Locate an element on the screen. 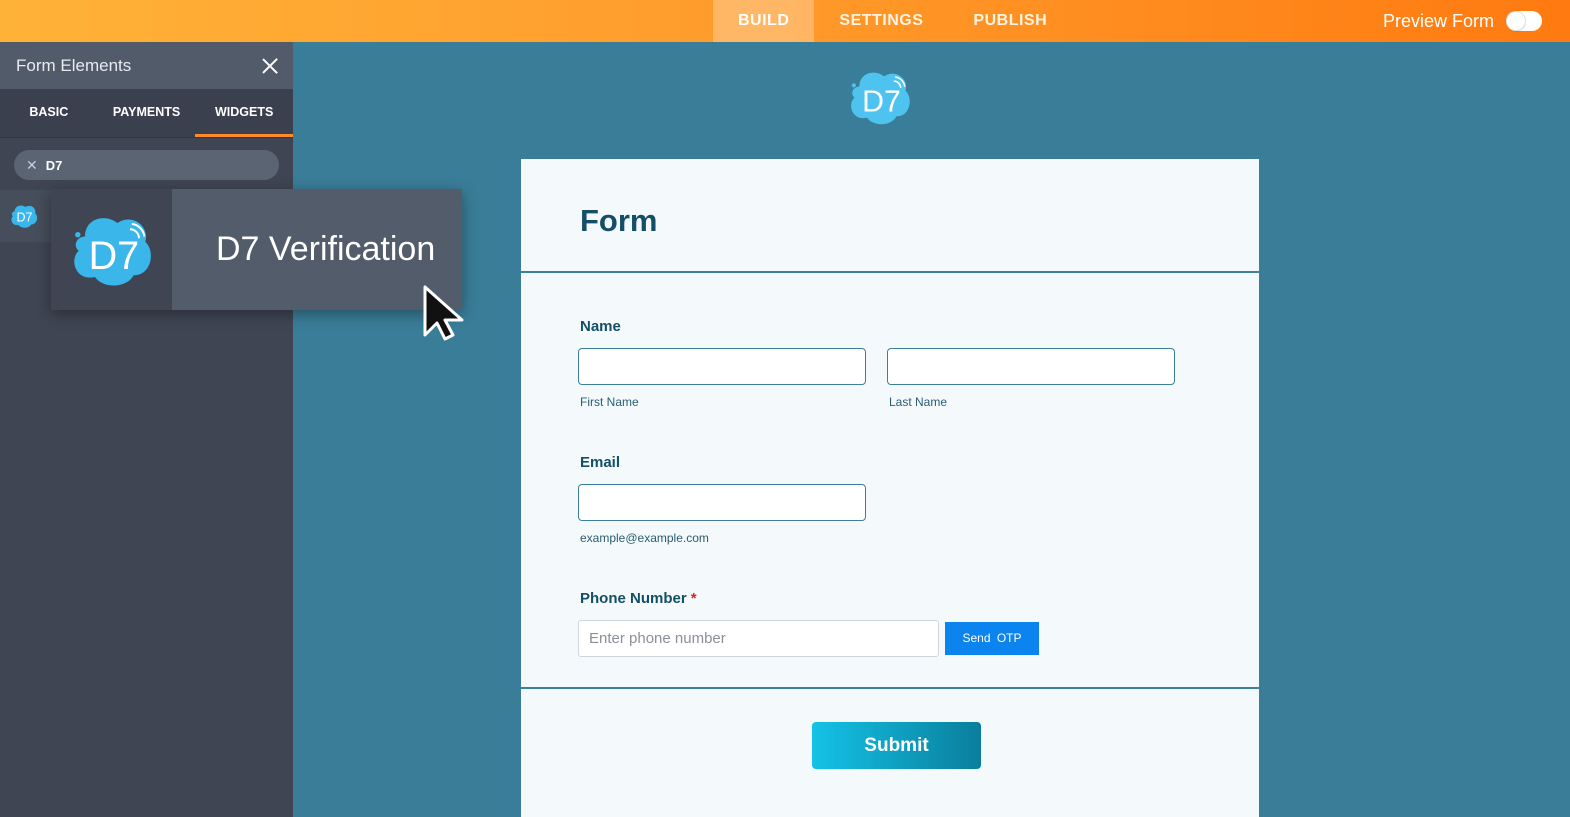 The image size is (1570, 817). first-name-input is located at coordinates (722, 366).